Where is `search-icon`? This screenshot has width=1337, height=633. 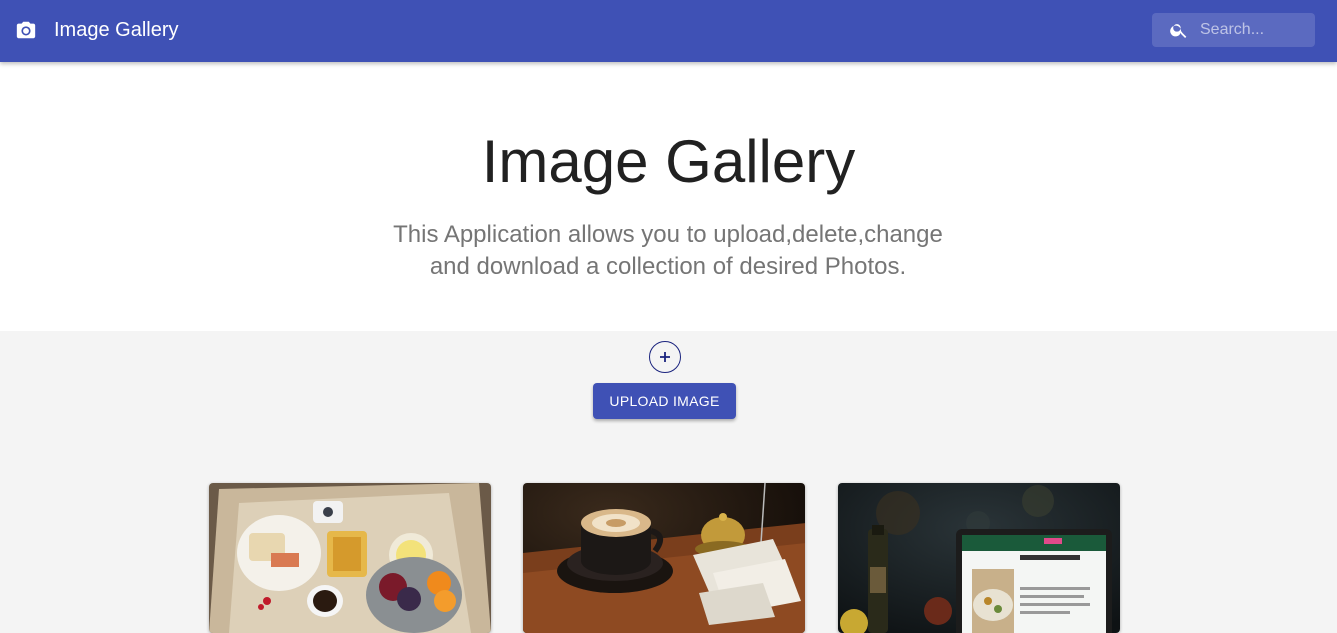
search-icon is located at coordinates (1178, 31).